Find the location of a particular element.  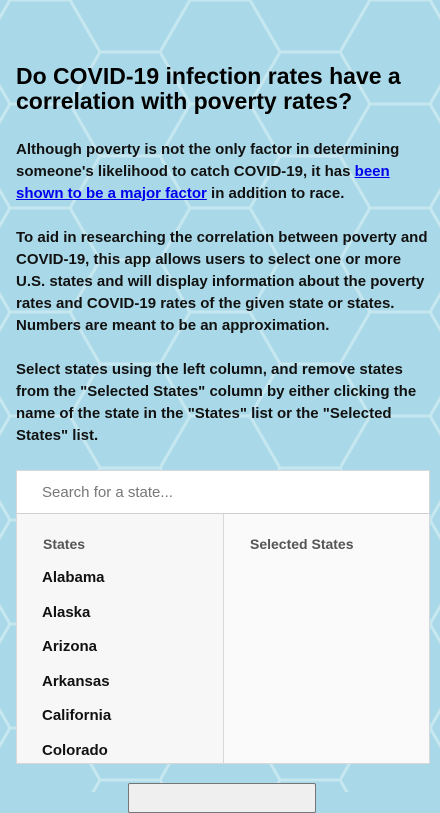

state-item: Colorado is located at coordinates (120, 752).